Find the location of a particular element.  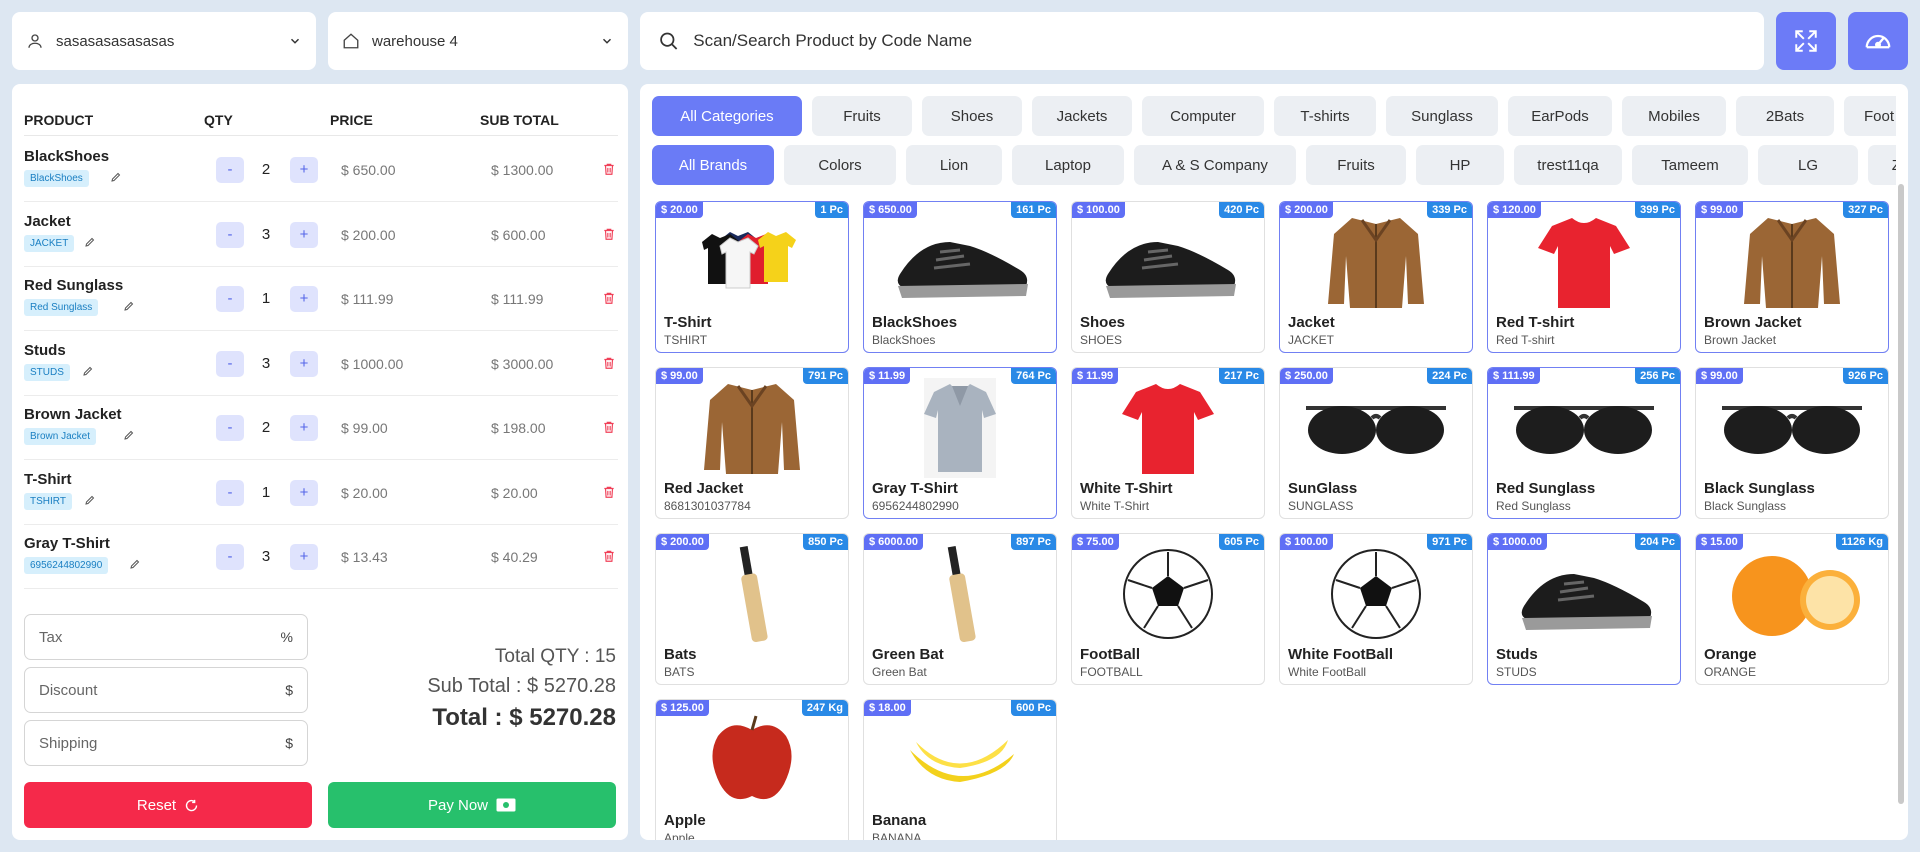

scrollbar is located at coordinates (1901, 494).